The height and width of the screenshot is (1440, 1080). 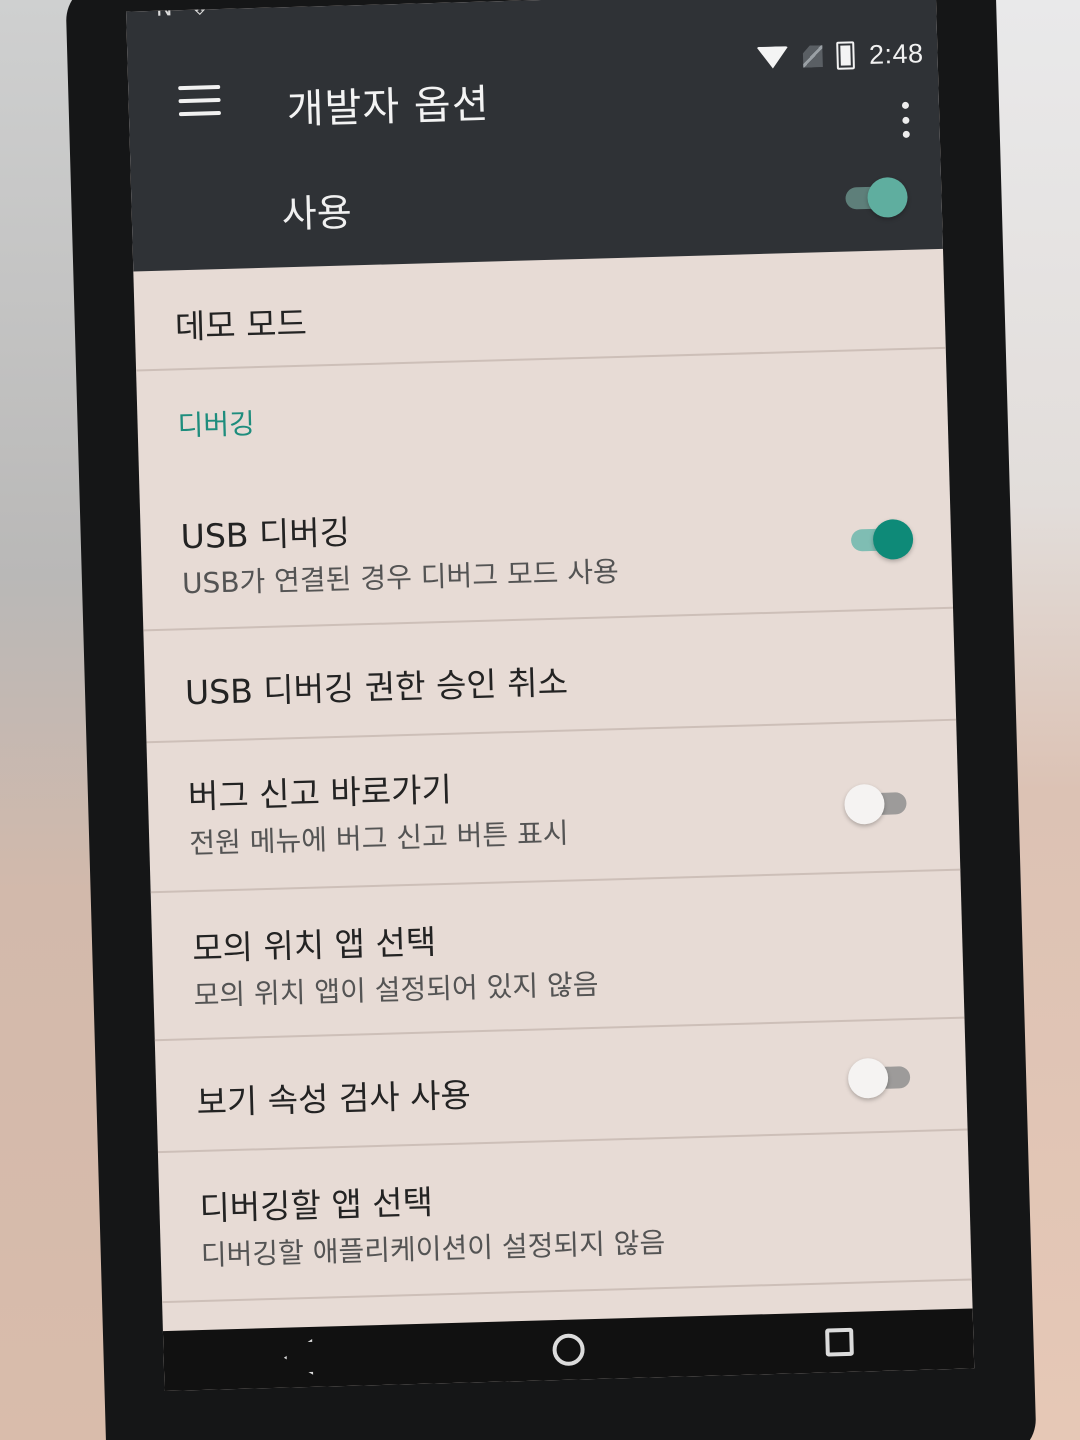 I want to click on app-header: N ⇩ 2:48 개발자 옵션 사용, so click(x=534, y=136).